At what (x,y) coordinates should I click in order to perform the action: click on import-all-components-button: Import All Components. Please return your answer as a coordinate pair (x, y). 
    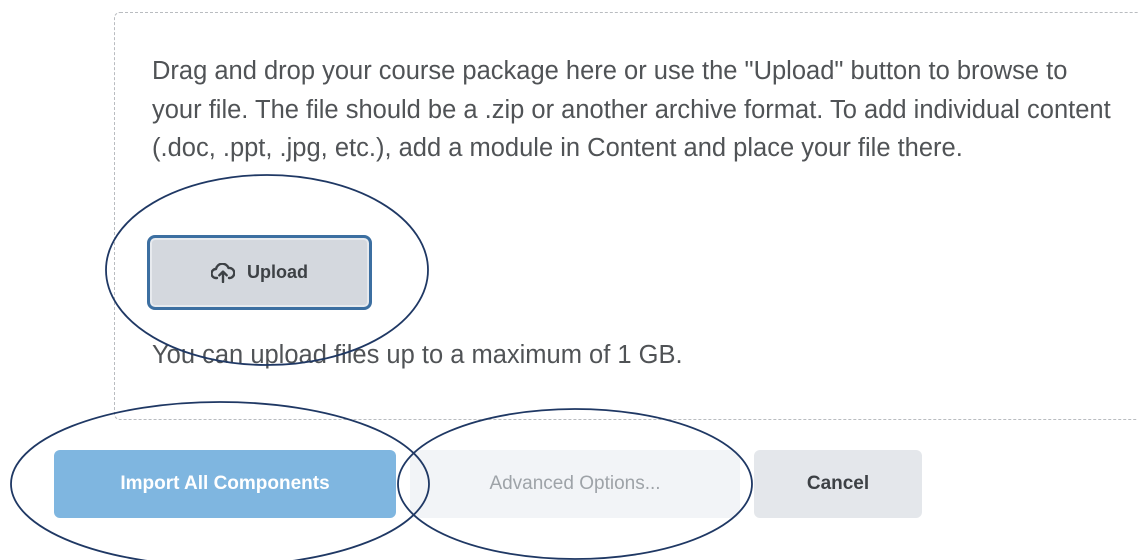
    Looking at the image, I should click on (225, 484).